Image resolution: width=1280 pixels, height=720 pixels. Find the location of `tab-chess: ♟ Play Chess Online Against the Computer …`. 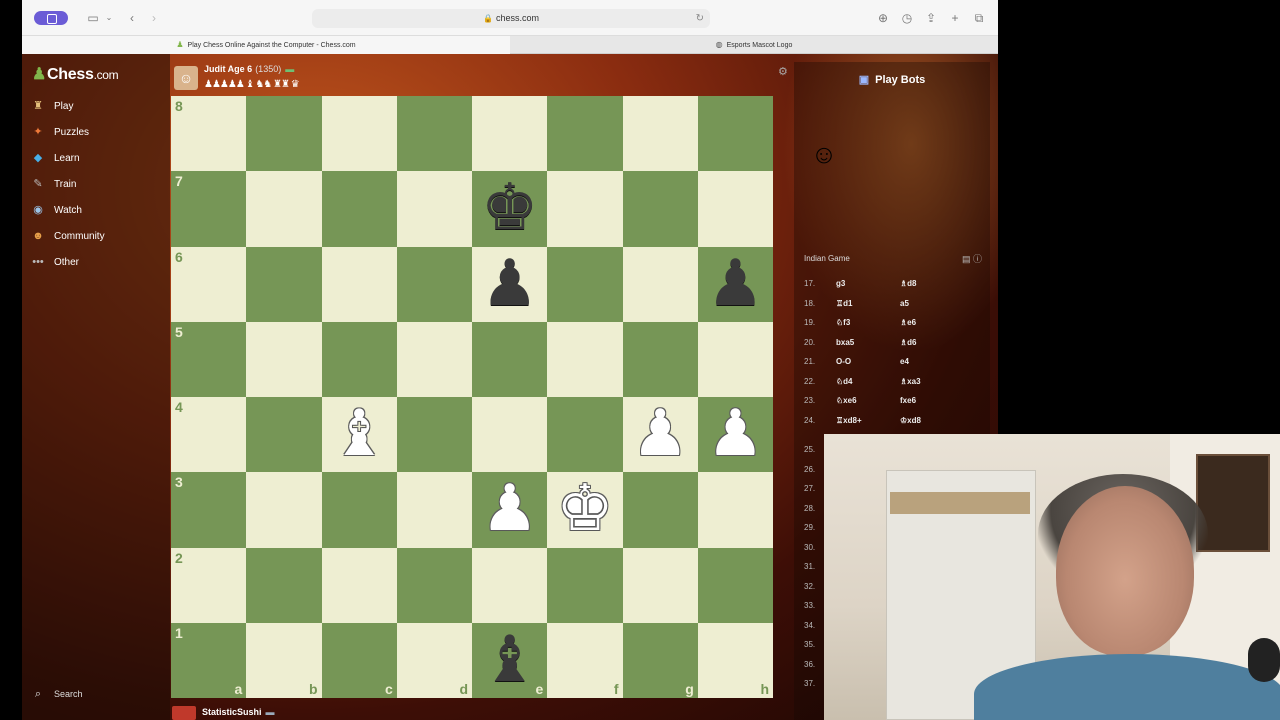

tab-chess: ♟ Play Chess Online Against the Computer … is located at coordinates (266, 45).